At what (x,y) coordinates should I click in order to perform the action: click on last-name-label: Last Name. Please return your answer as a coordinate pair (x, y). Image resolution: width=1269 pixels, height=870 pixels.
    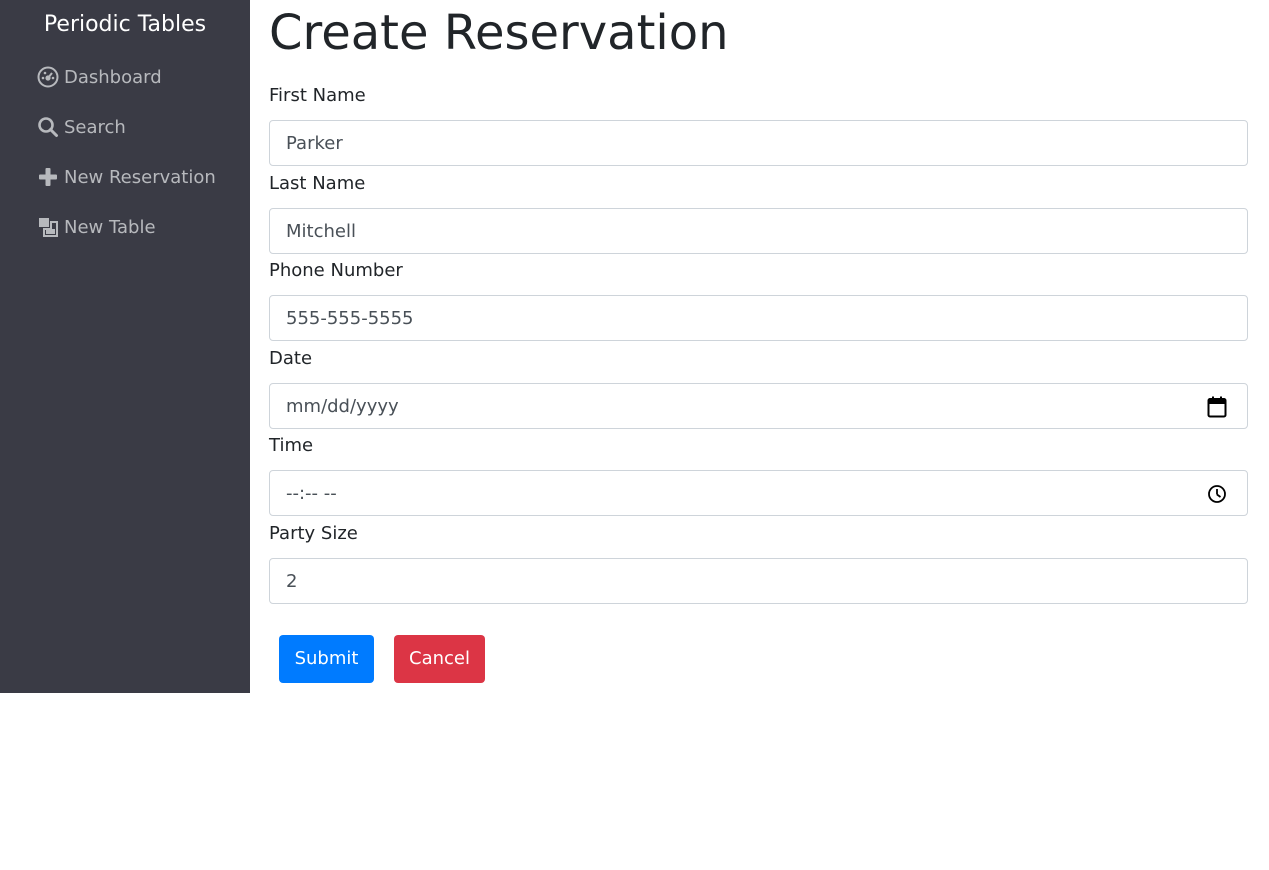
    Looking at the image, I should click on (317, 183).